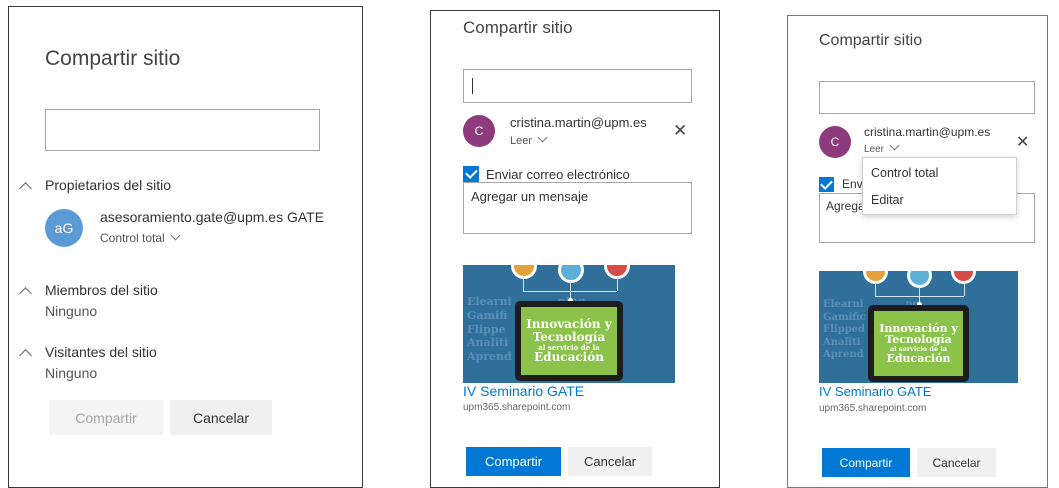 The height and width of the screenshot is (488, 1059). I want to click on permission-dropdown: Control total, so click(140, 237).